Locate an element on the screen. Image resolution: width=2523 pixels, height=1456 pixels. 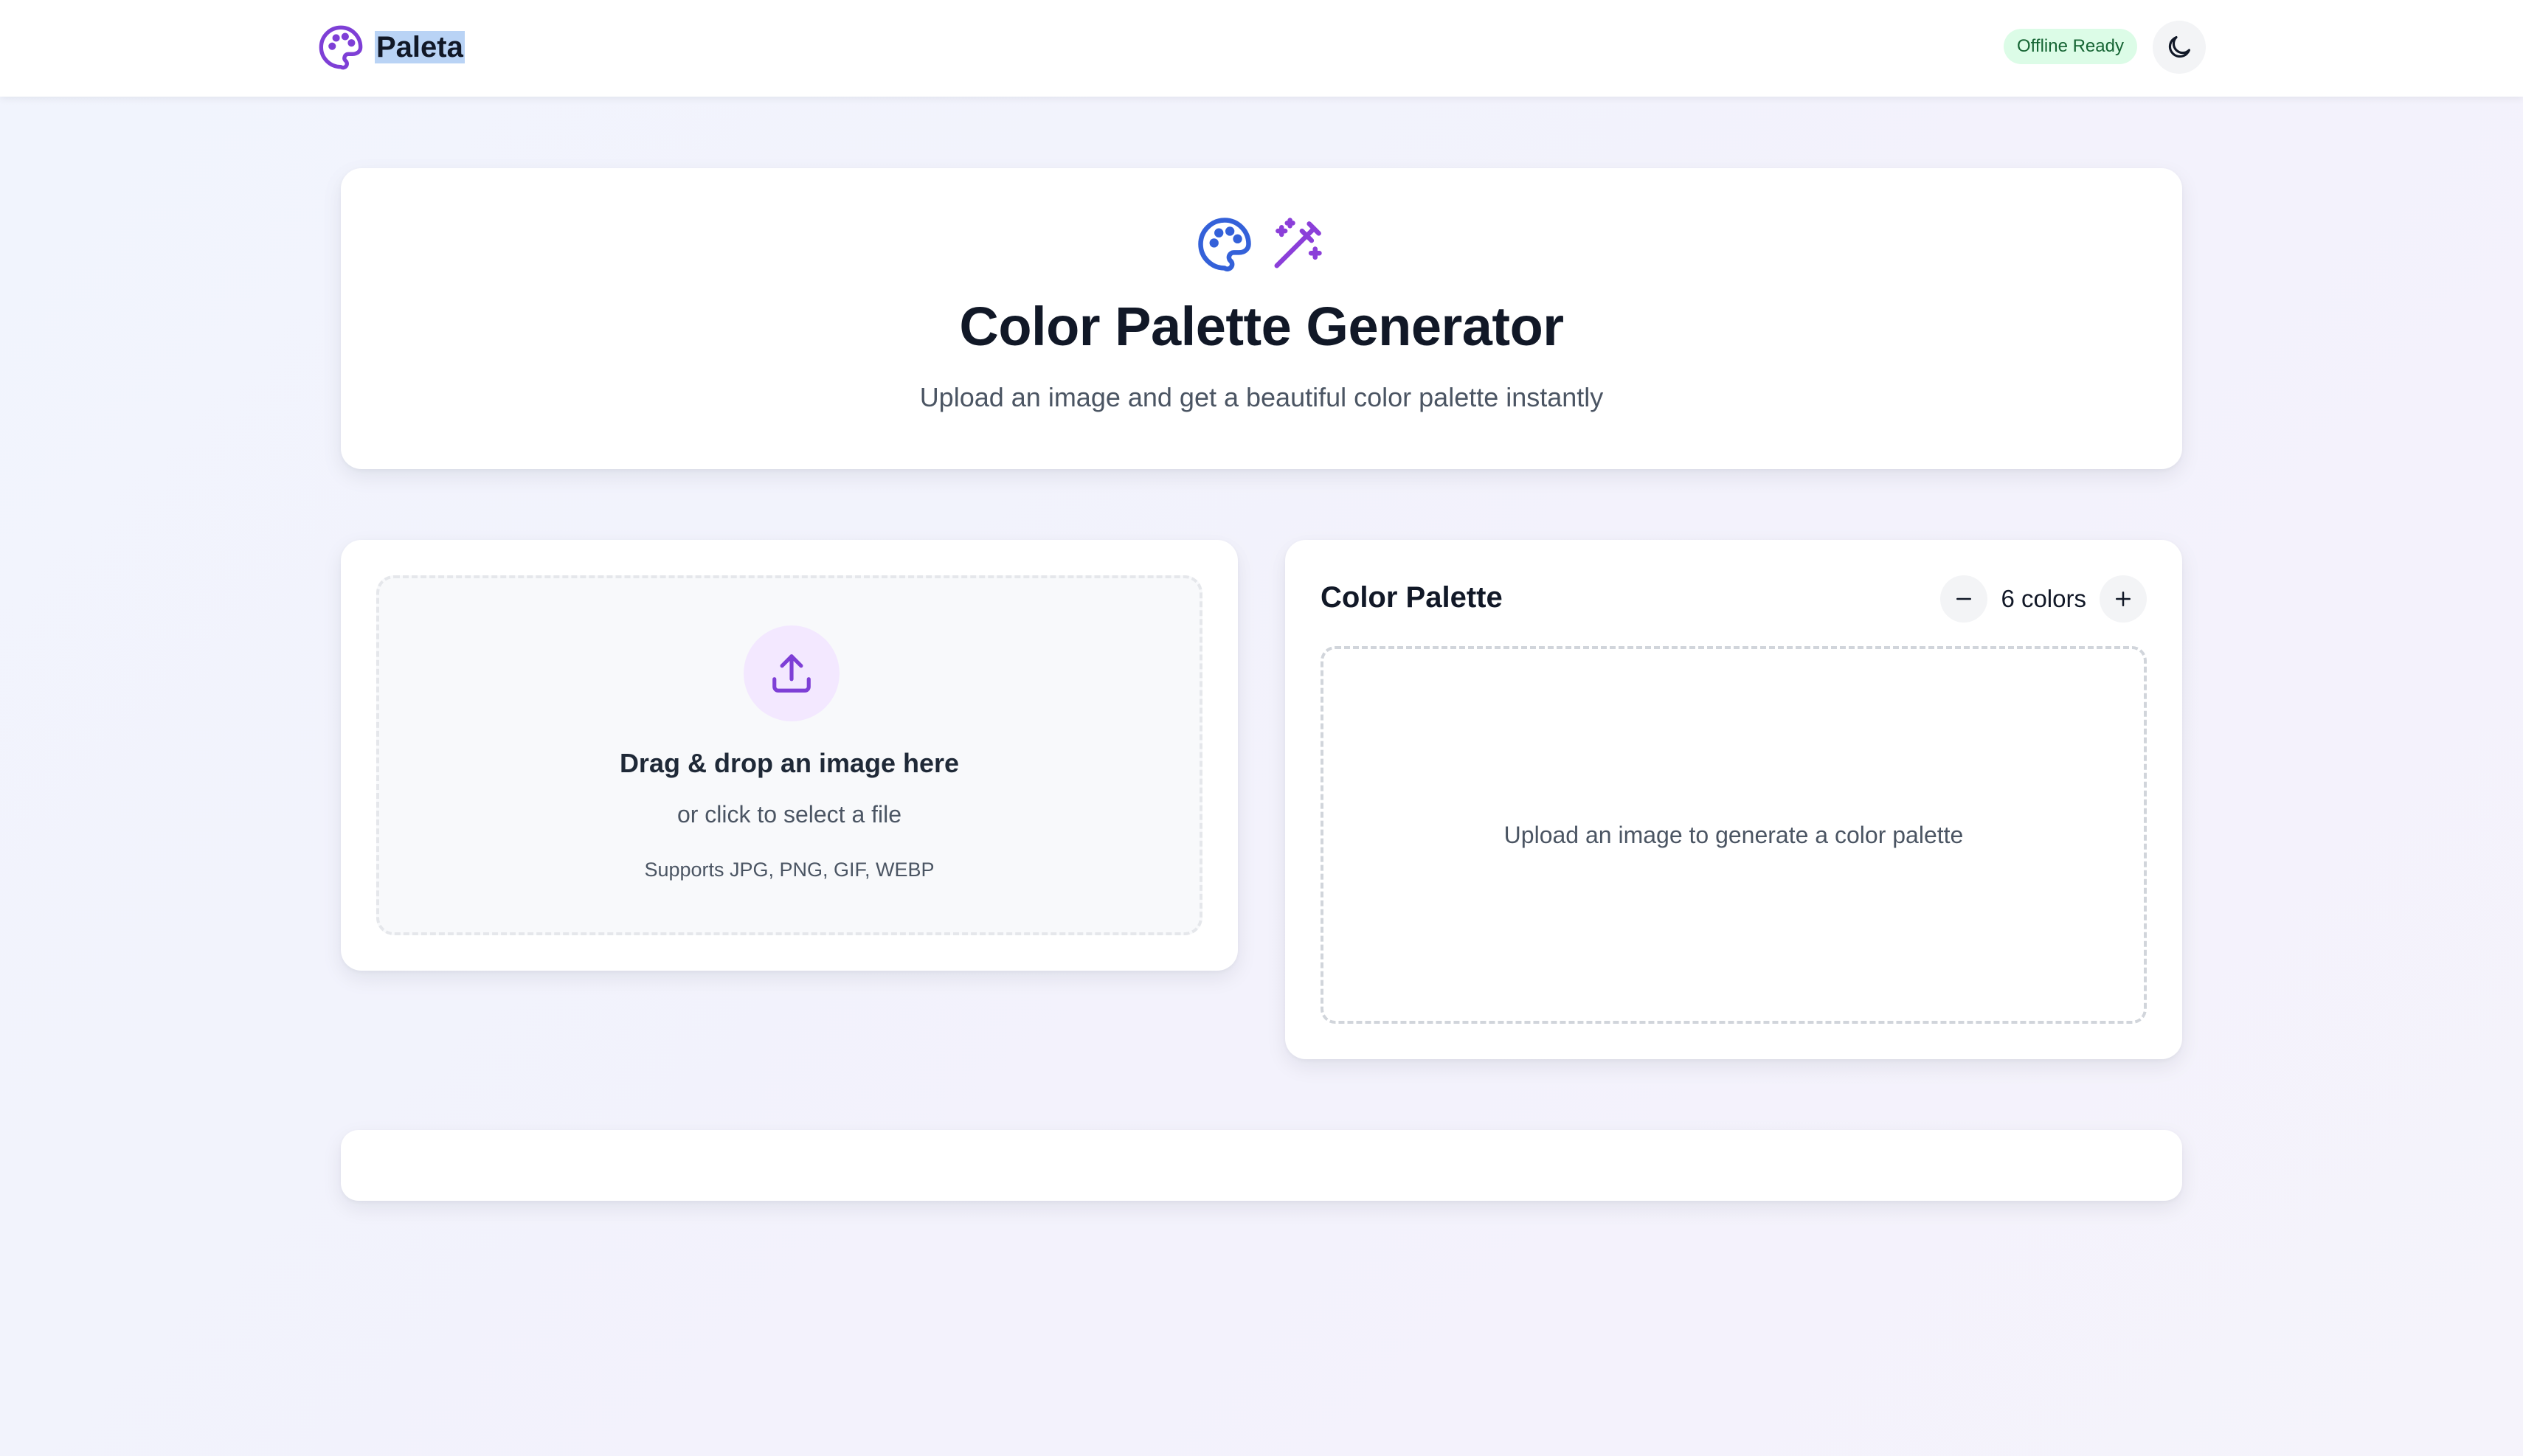
palette-title: Color Palette is located at coordinates (1412, 597).